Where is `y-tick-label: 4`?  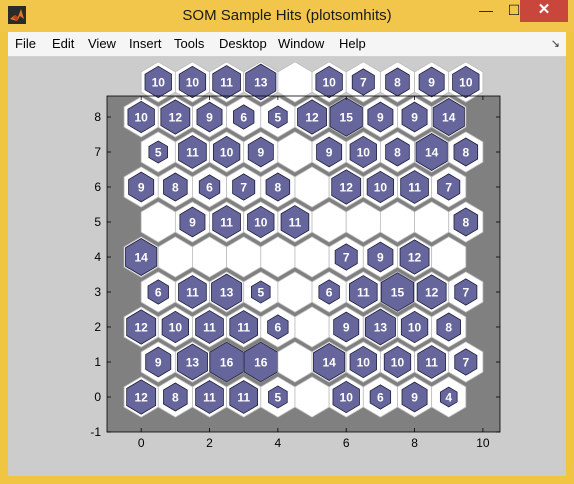 y-tick-label: 4 is located at coordinates (97, 257).